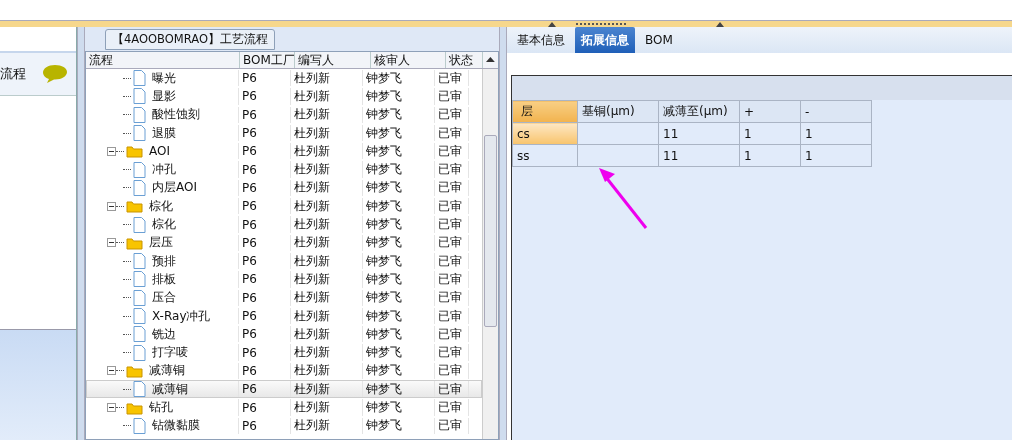 The width and height of the screenshot is (1012, 440). Describe the element at coordinates (284, 188) in the screenshot. I see `tree-row: 内层AOI P6 杜列新 钟梦飞 已审` at that location.